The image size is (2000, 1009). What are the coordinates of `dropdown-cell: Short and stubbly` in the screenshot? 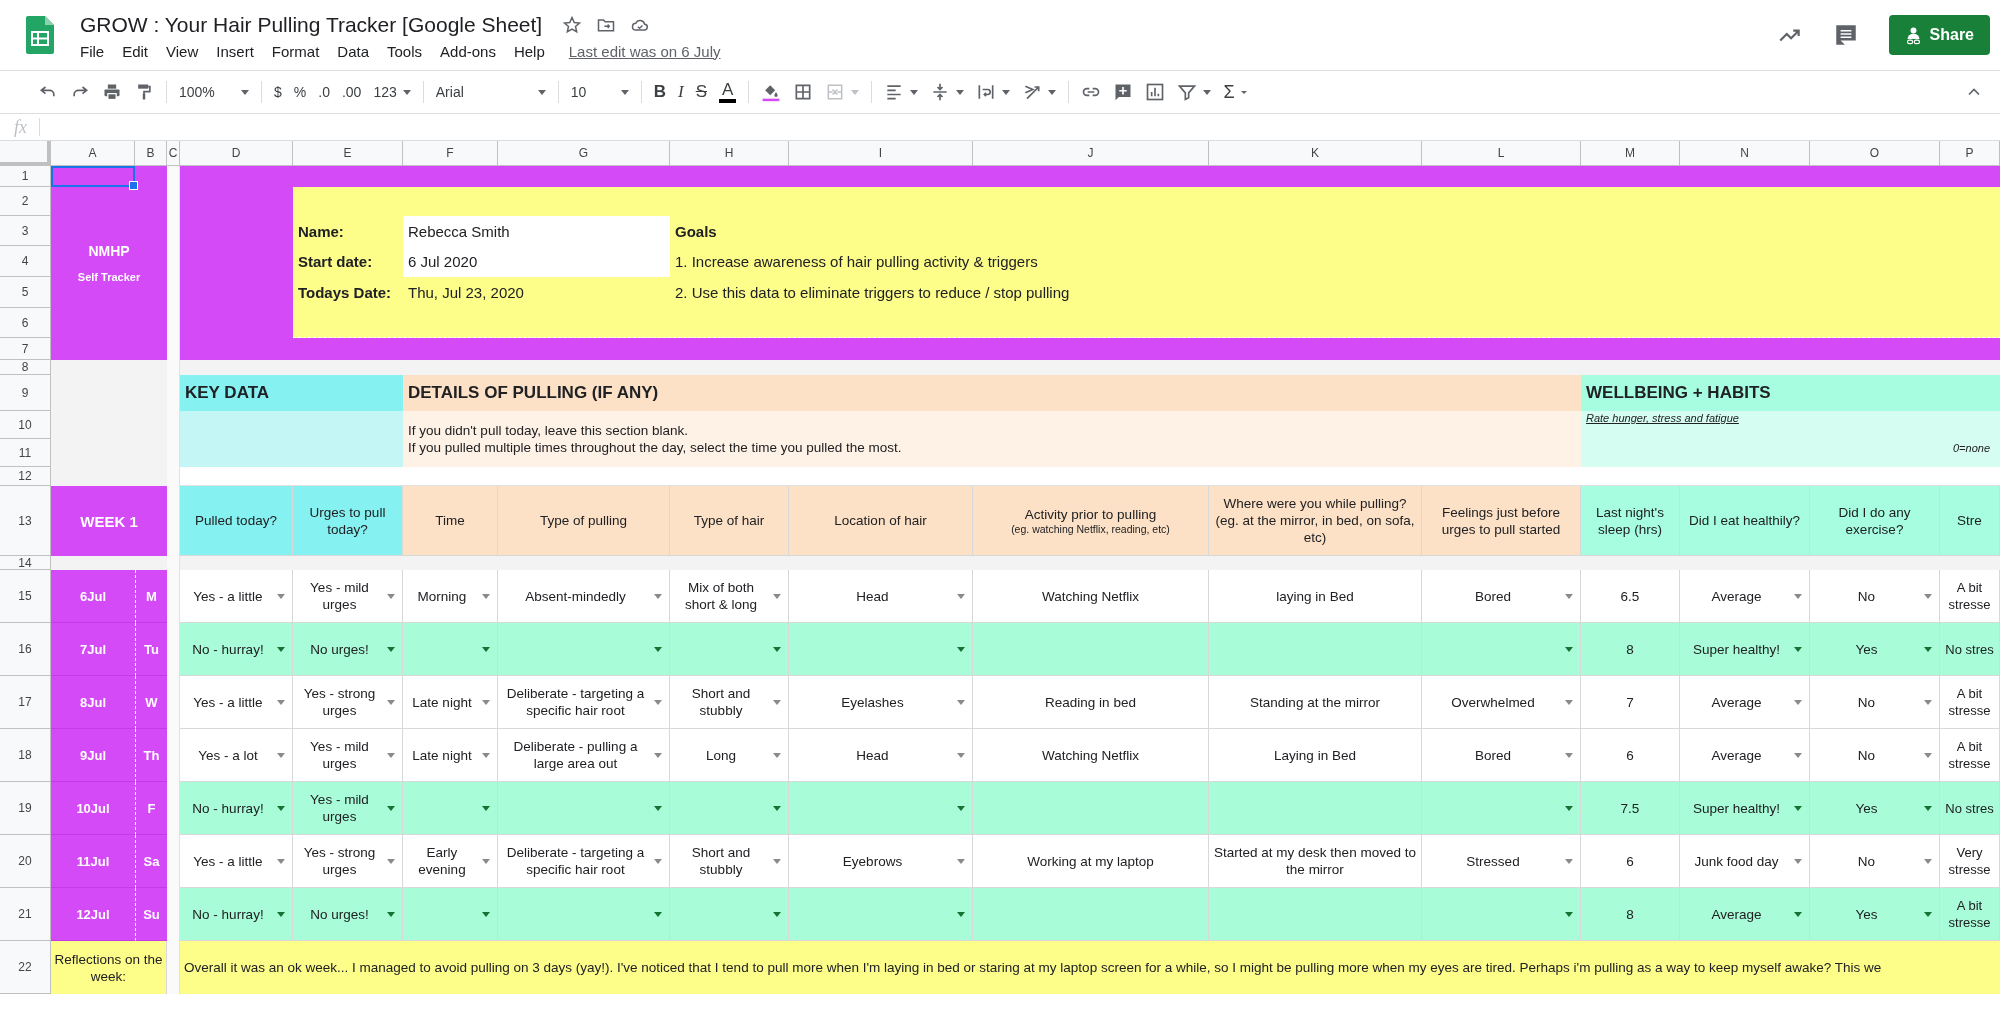 It's located at (729, 702).